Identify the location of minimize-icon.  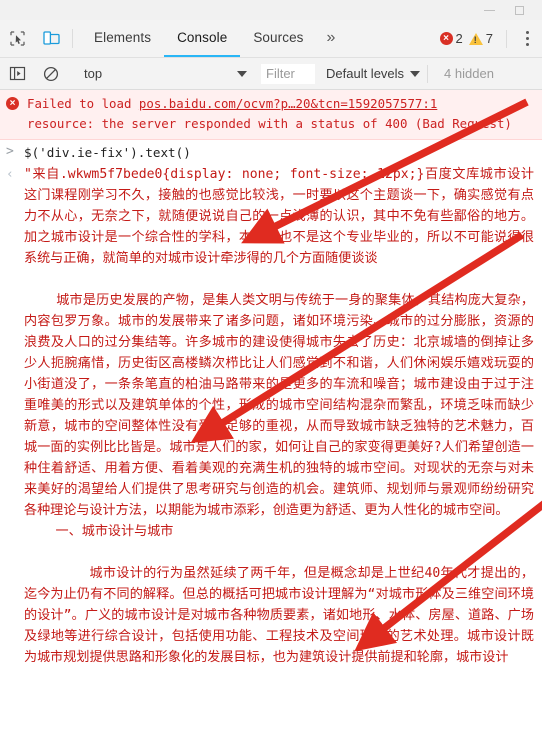
(489, 10).